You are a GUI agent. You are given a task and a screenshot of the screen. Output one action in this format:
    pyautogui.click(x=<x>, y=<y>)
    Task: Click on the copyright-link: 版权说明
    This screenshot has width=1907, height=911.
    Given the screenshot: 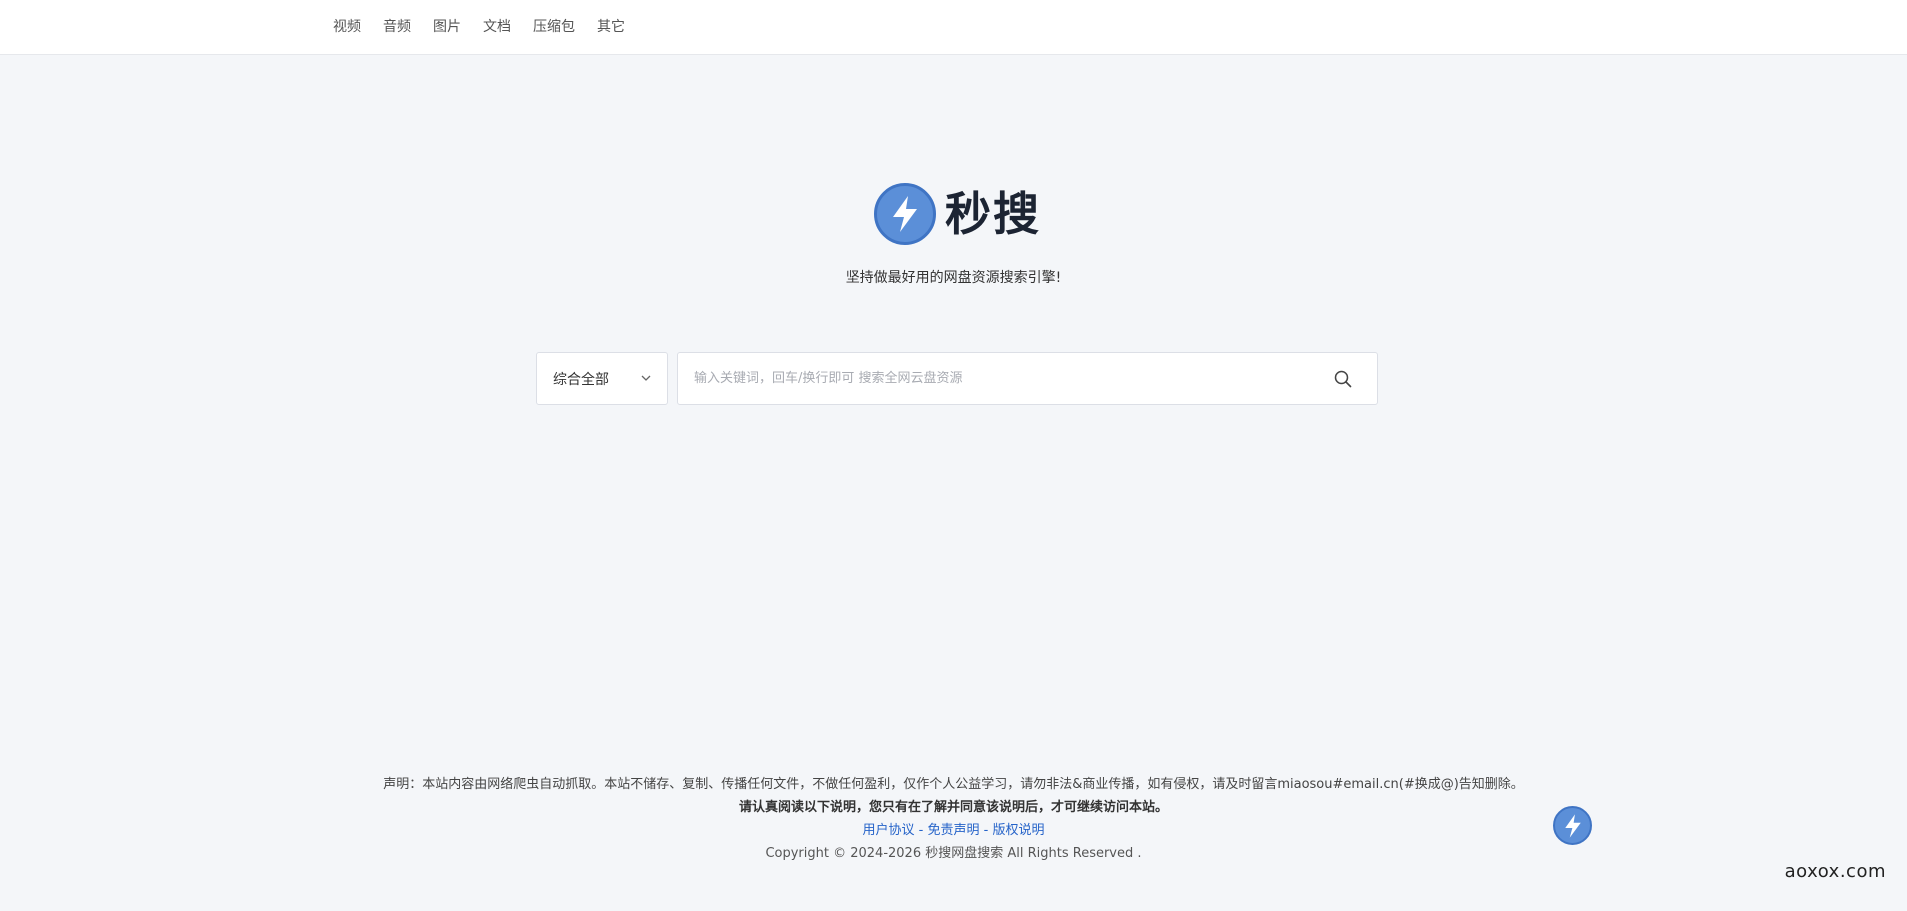 What is the action you would take?
    pyautogui.click(x=1018, y=830)
    